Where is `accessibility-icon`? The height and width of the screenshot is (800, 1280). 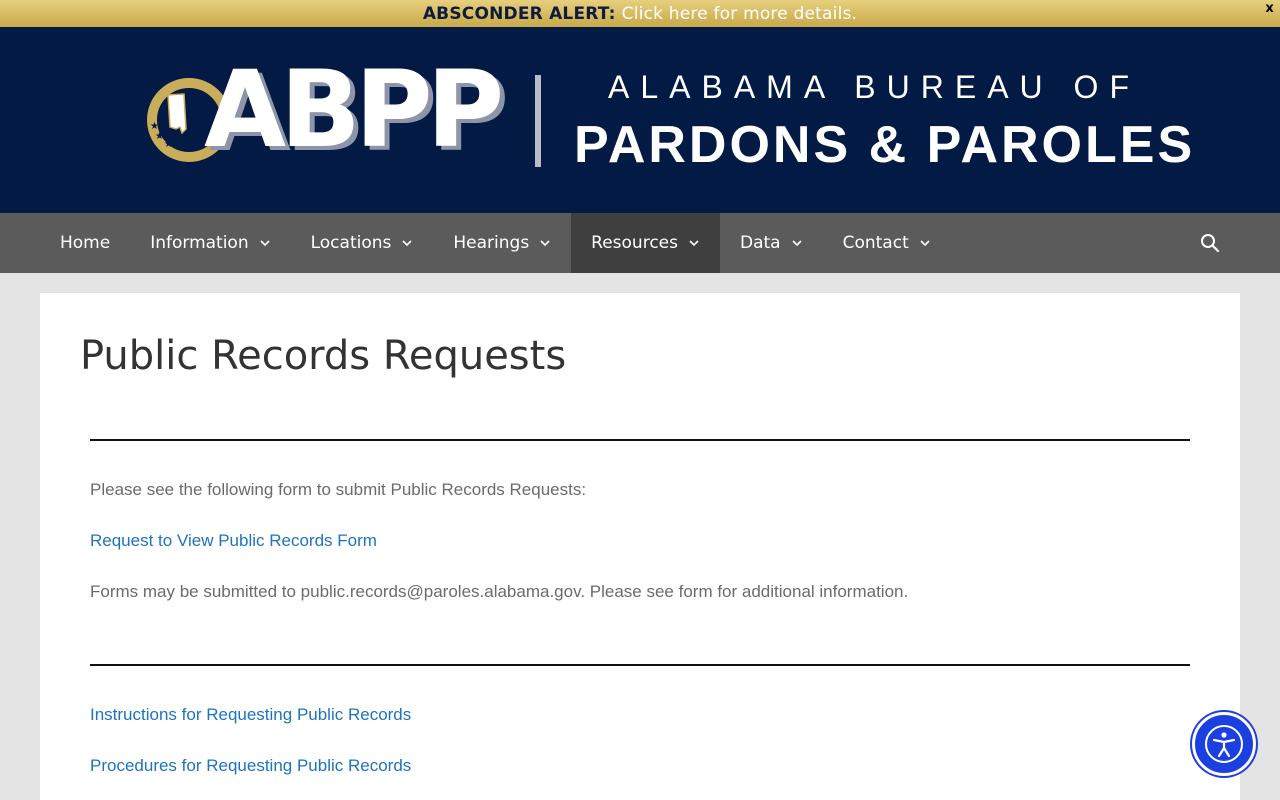 accessibility-icon is located at coordinates (1224, 744).